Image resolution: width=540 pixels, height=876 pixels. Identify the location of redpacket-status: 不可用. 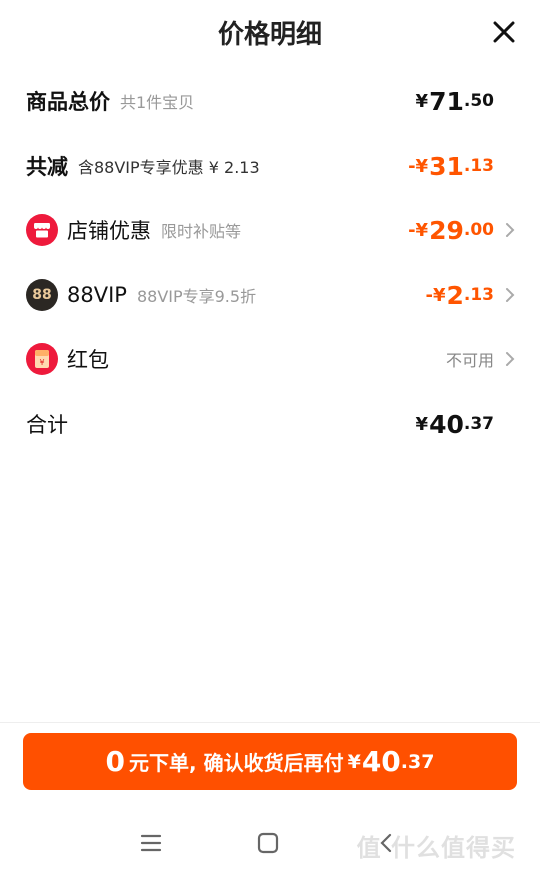
(469, 360).